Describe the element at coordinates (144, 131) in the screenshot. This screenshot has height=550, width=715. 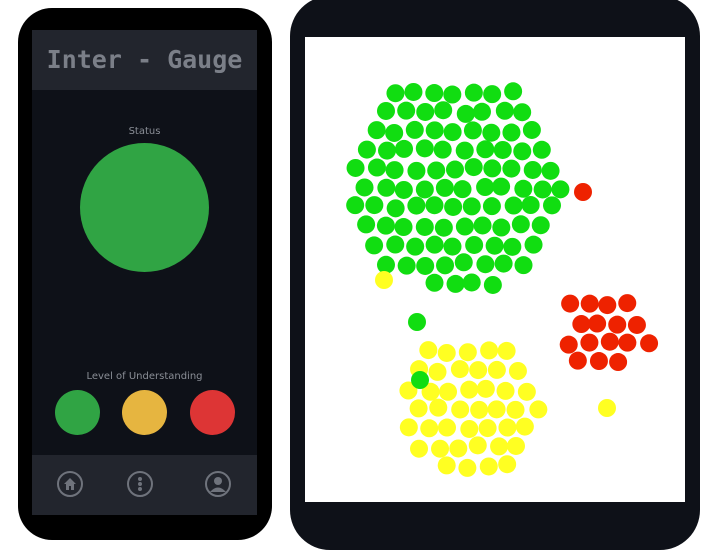
I see `status-label: Status` at that location.